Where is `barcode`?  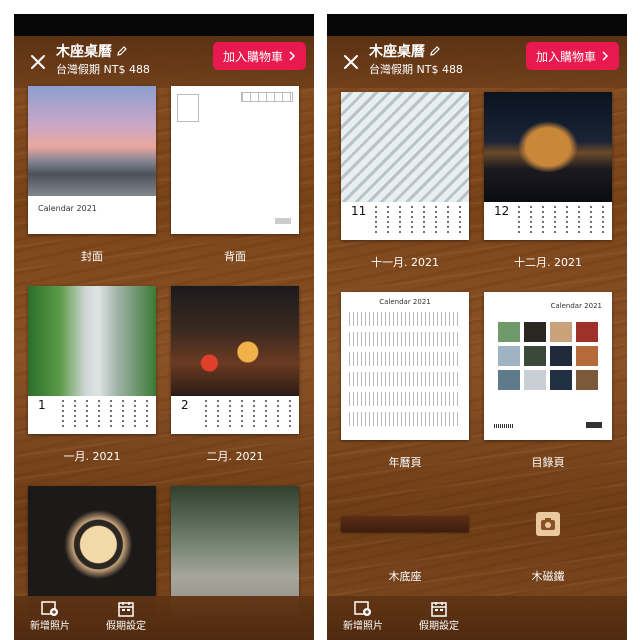 barcode is located at coordinates (504, 426).